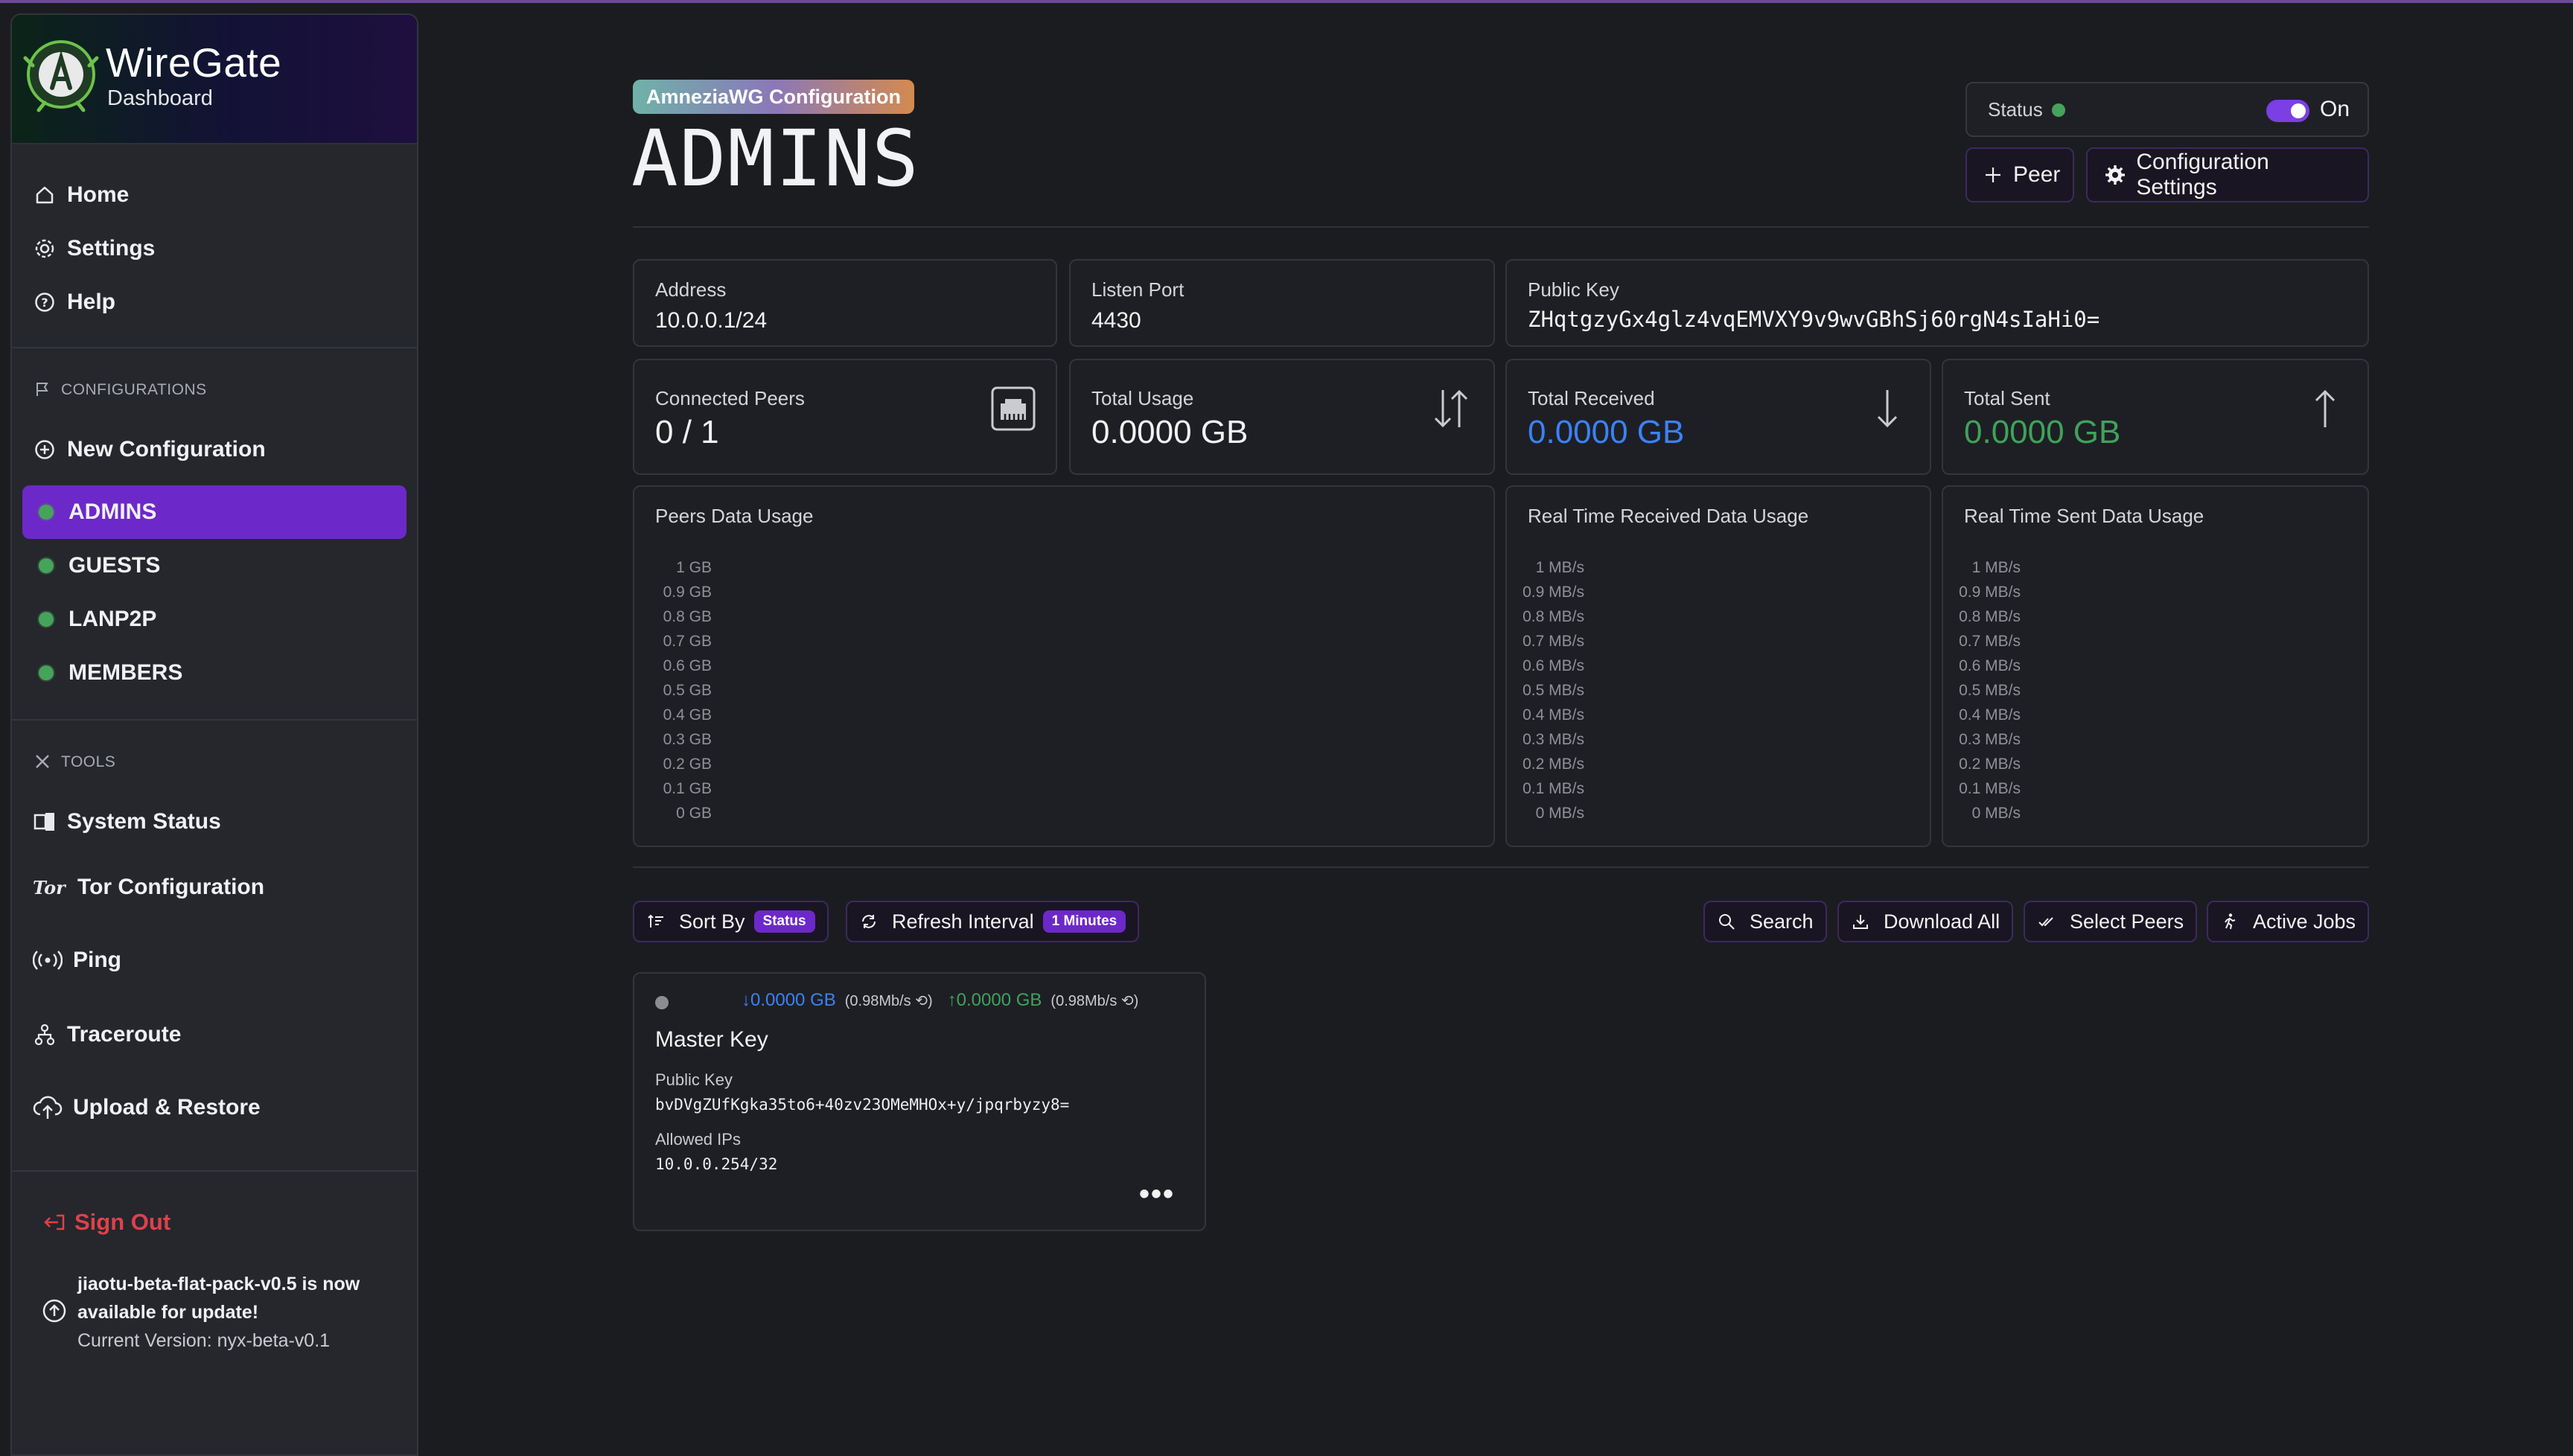 This screenshot has height=1456, width=2573. I want to click on nav-settings: Settings, so click(94, 248).